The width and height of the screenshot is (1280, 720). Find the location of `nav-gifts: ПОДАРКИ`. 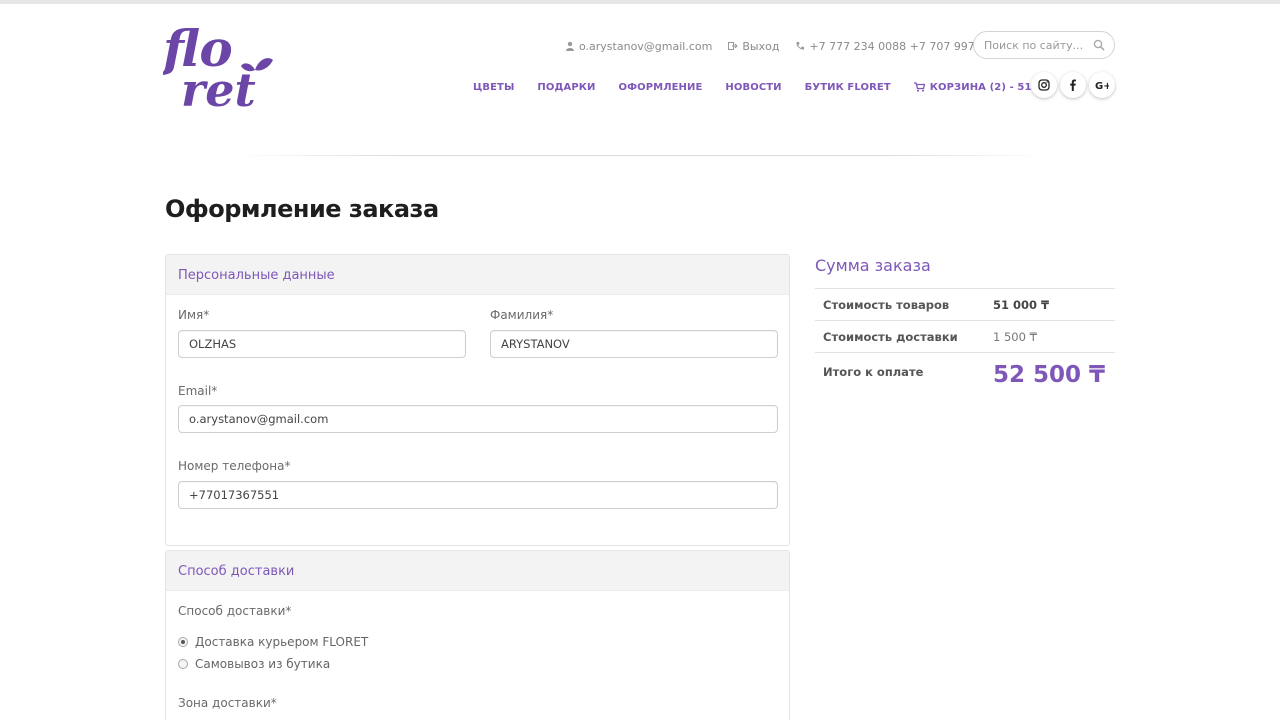

nav-gifts: ПОДАРКИ is located at coordinates (566, 87).